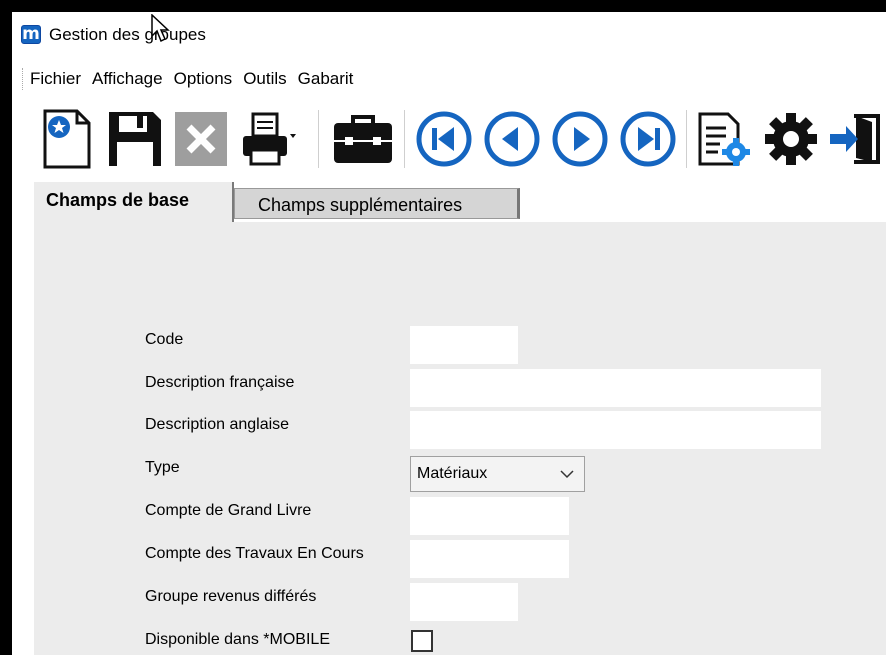  What do you see at coordinates (326, 79) in the screenshot?
I see `menu-gabarit: Gabarit` at bounding box center [326, 79].